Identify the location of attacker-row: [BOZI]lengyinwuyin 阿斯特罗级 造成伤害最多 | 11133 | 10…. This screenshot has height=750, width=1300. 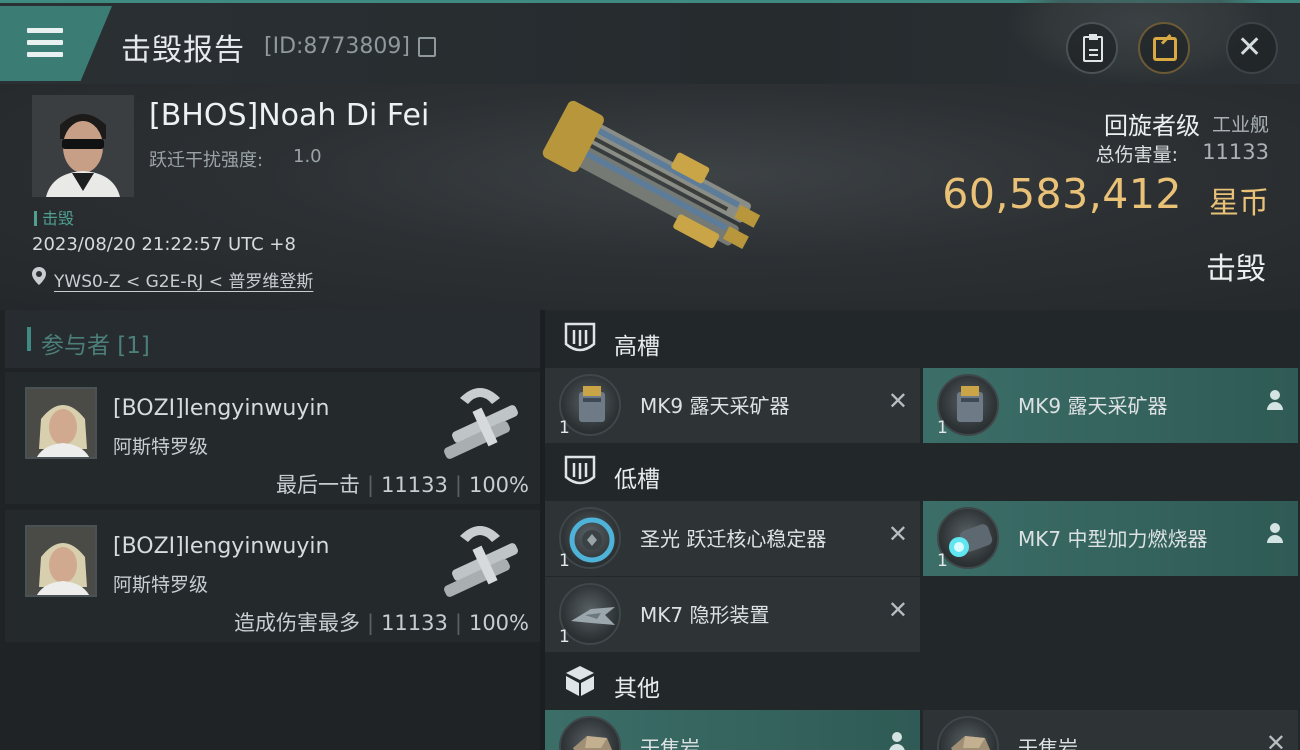
(272, 576).